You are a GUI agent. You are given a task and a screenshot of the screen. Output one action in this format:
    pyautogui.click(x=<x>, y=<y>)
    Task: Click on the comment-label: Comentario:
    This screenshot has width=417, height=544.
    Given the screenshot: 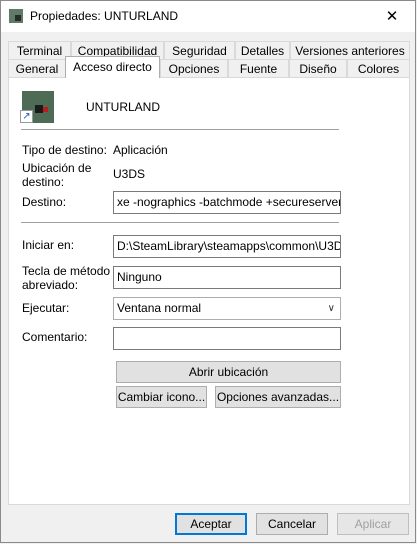 What is the action you would take?
    pyautogui.click(x=55, y=337)
    